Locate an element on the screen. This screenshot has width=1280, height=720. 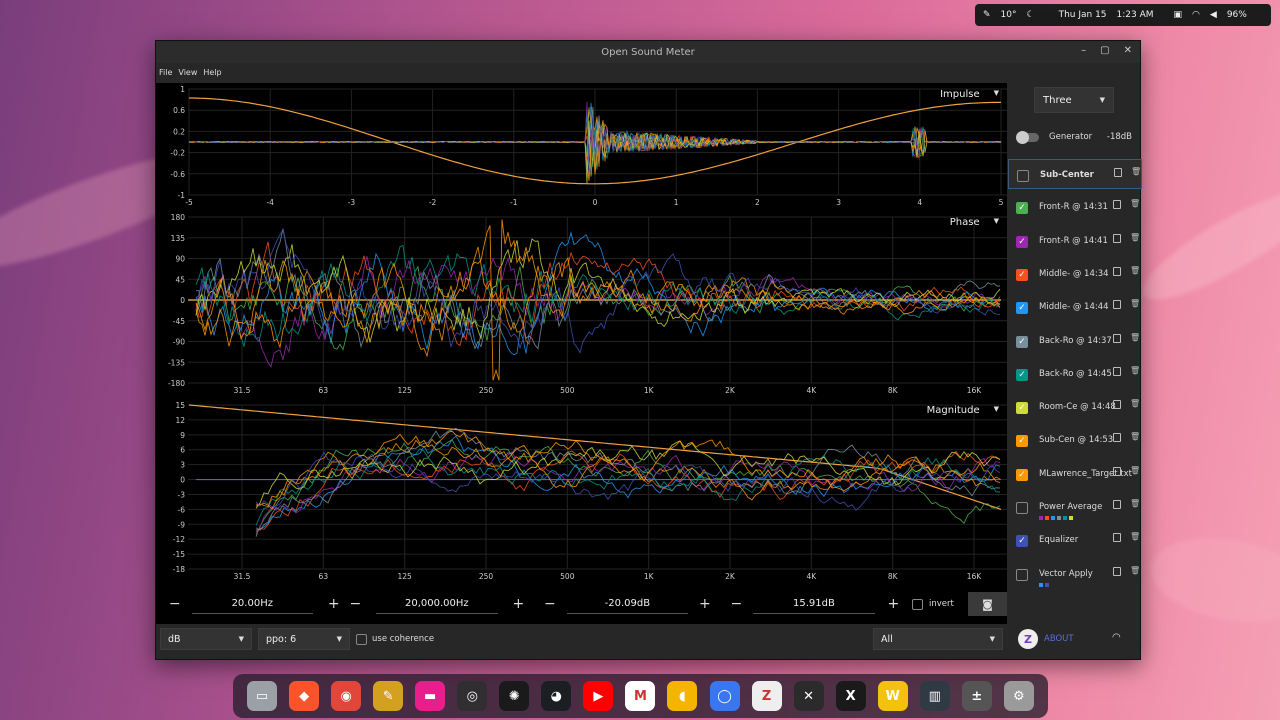
dock-brave-icon: ◆ is located at coordinates (304, 696).